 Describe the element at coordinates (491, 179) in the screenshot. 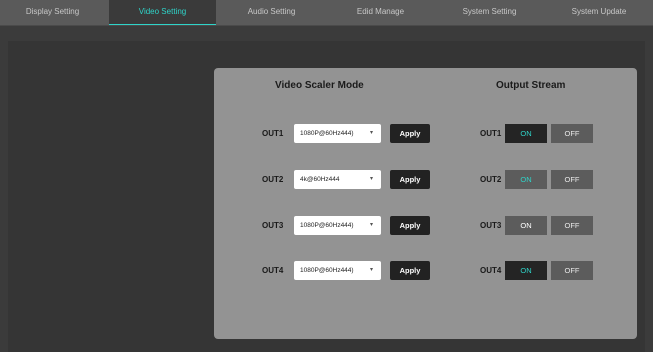

I see `stream-out2-label: OUT2` at that location.